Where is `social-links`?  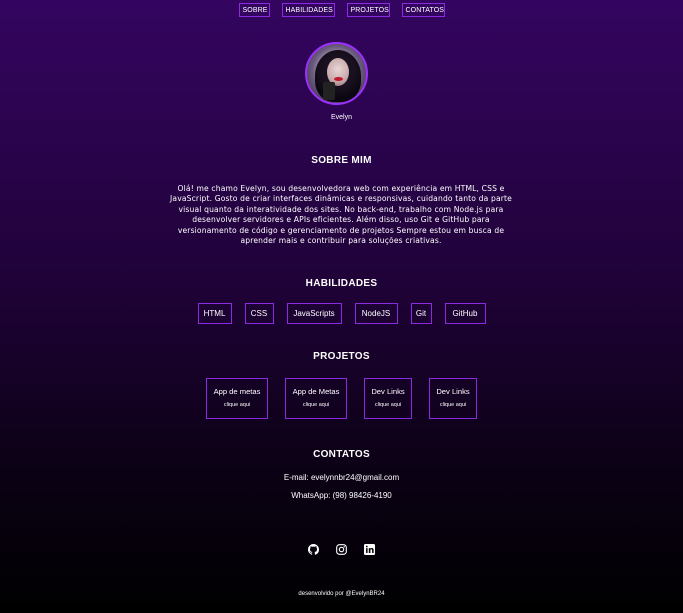 social-links is located at coordinates (341, 548).